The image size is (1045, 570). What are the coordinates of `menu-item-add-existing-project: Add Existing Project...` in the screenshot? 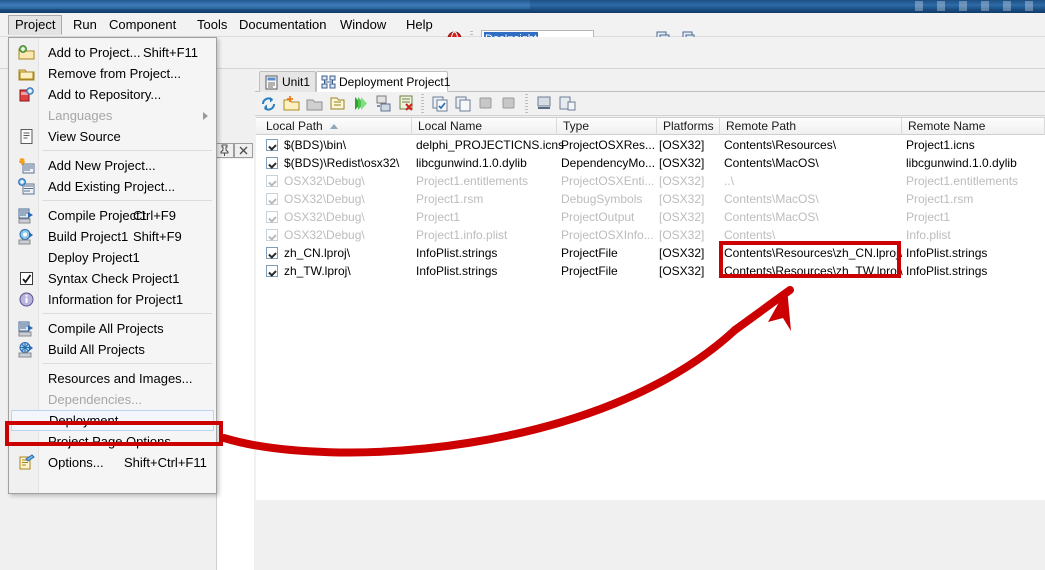 It's located at (113, 186).